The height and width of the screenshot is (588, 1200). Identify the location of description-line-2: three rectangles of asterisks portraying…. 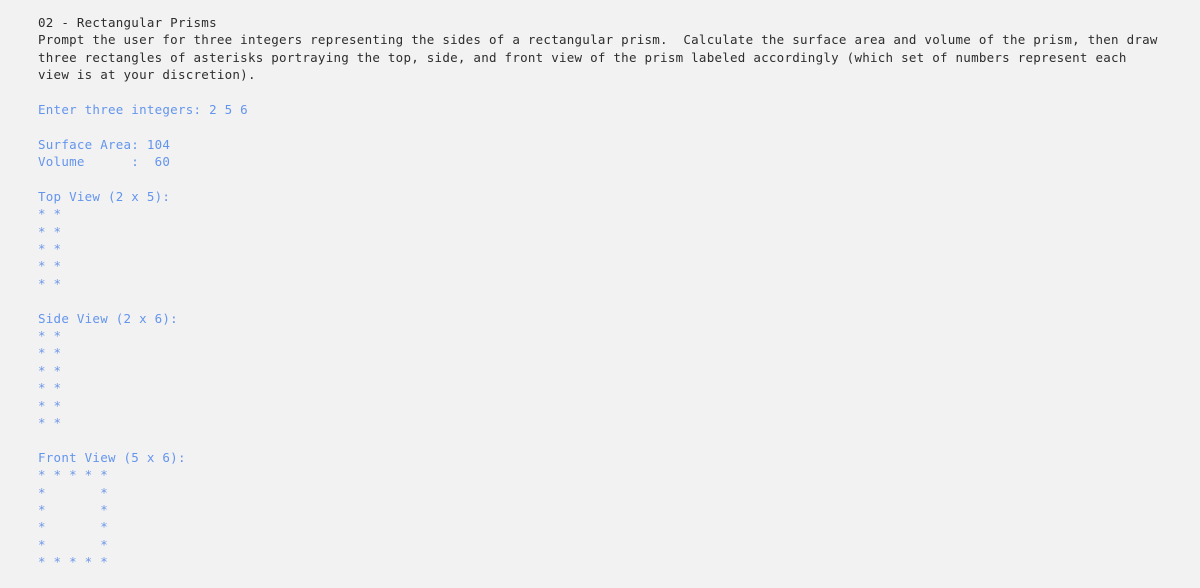
(582, 57).